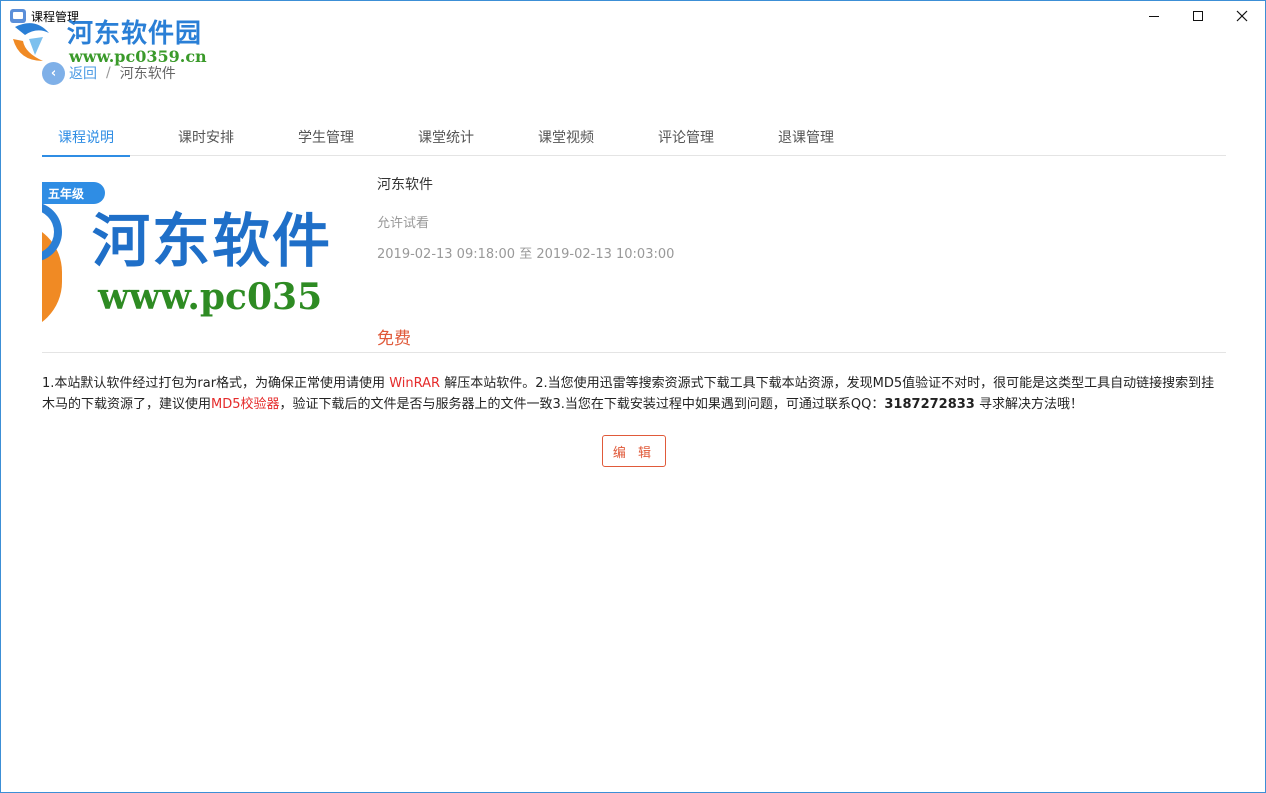 This screenshot has width=1266, height=793. What do you see at coordinates (566, 137) in the screenshot?
I see `tab-label: 课堂视频` at bounding box center [566, 137].